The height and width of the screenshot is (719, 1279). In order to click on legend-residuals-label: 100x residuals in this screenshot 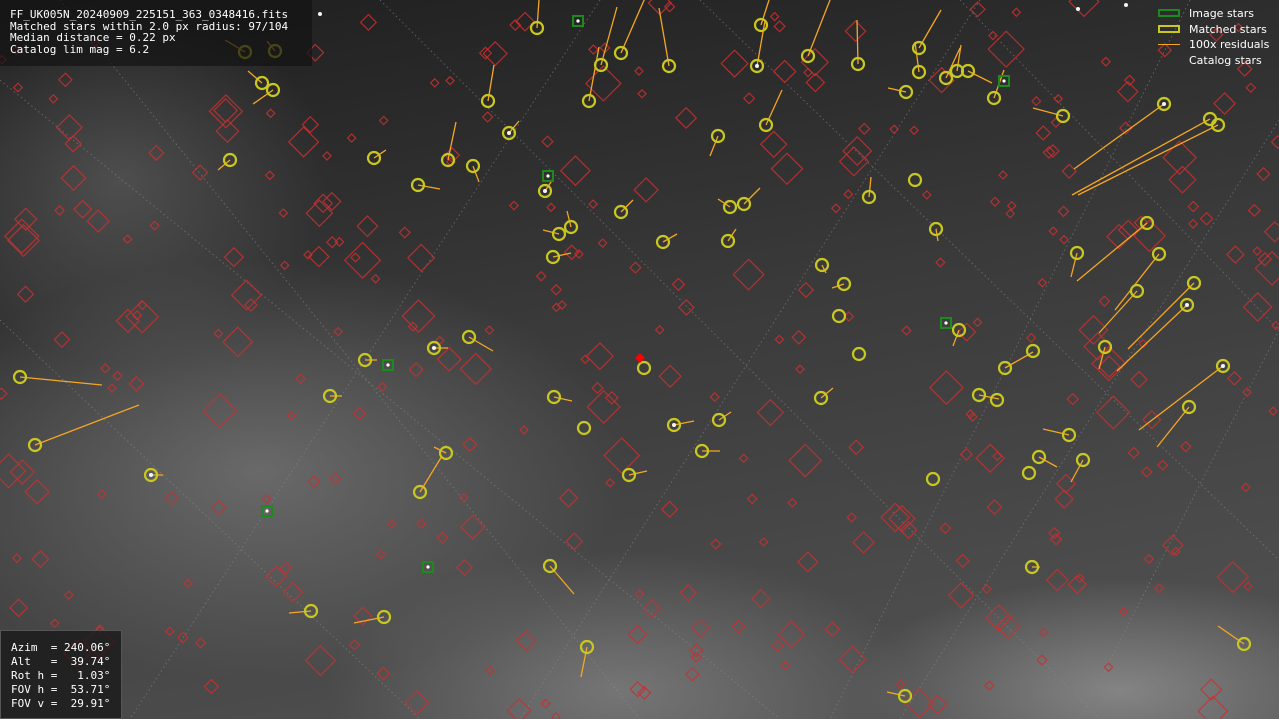, I will do `click(1229, 44)`.